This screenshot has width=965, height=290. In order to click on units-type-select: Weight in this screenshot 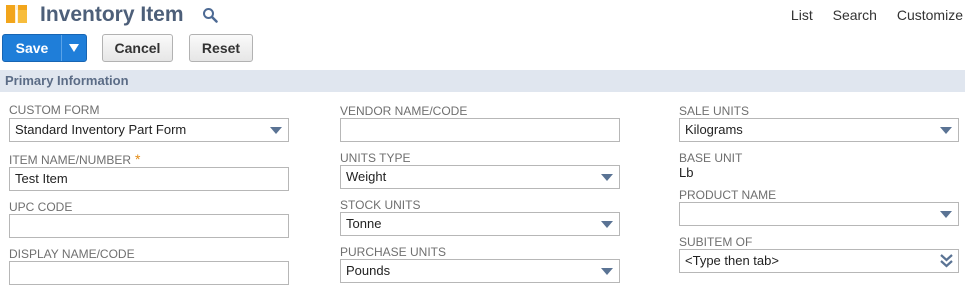, I will do `click(480, 177)`.